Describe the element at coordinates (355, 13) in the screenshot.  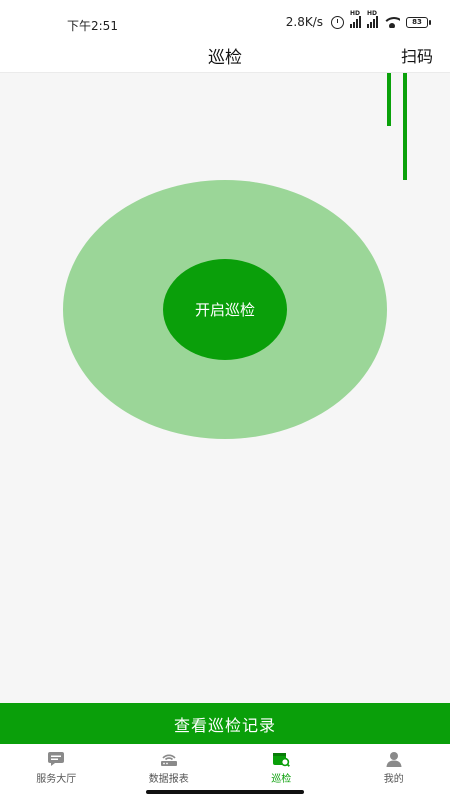
I see `signal-hd-label: HD` at that location.